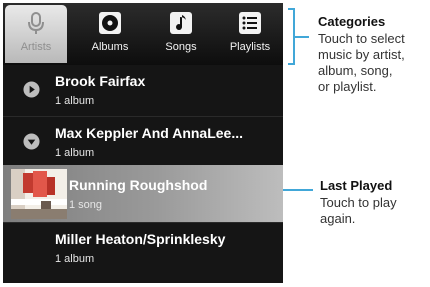 This screenshot has width=430, height=287. I want to click on tab-artists-label: Artists, so click(36, 47).